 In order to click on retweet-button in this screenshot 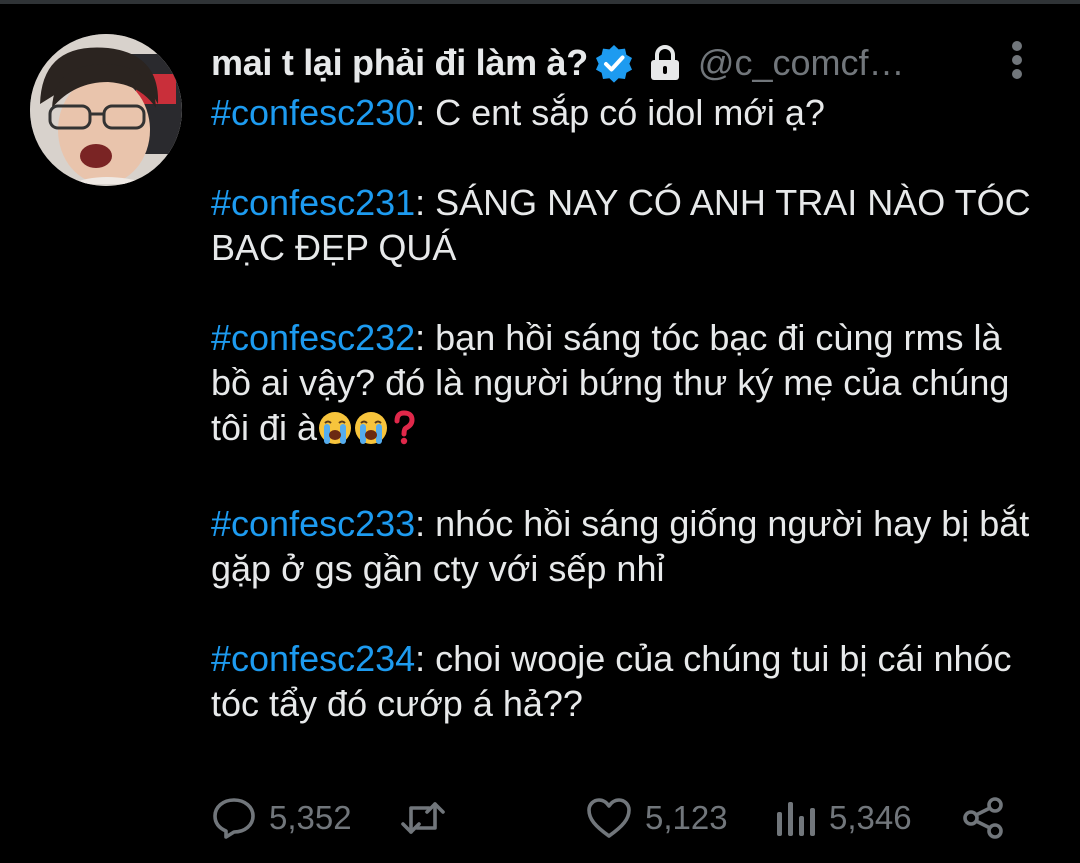, I will do `click(429, 818)`.